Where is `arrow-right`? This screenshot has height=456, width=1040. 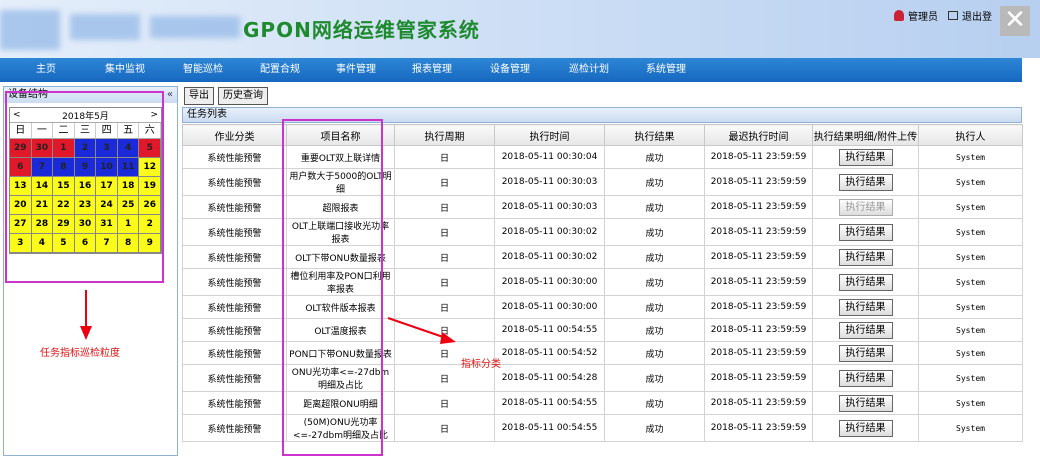 arrow-right is located at coordinates (421, 330).